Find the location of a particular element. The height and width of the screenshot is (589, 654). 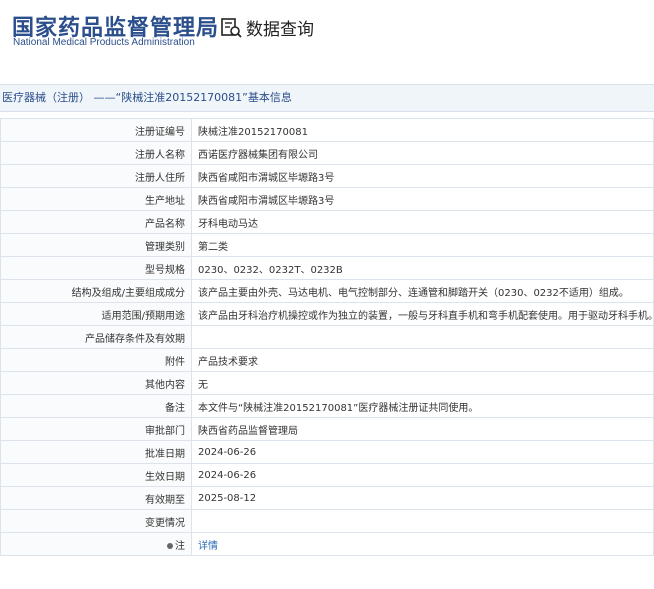

row-value: 产品技术要求 is located at coordinates (422, 360).